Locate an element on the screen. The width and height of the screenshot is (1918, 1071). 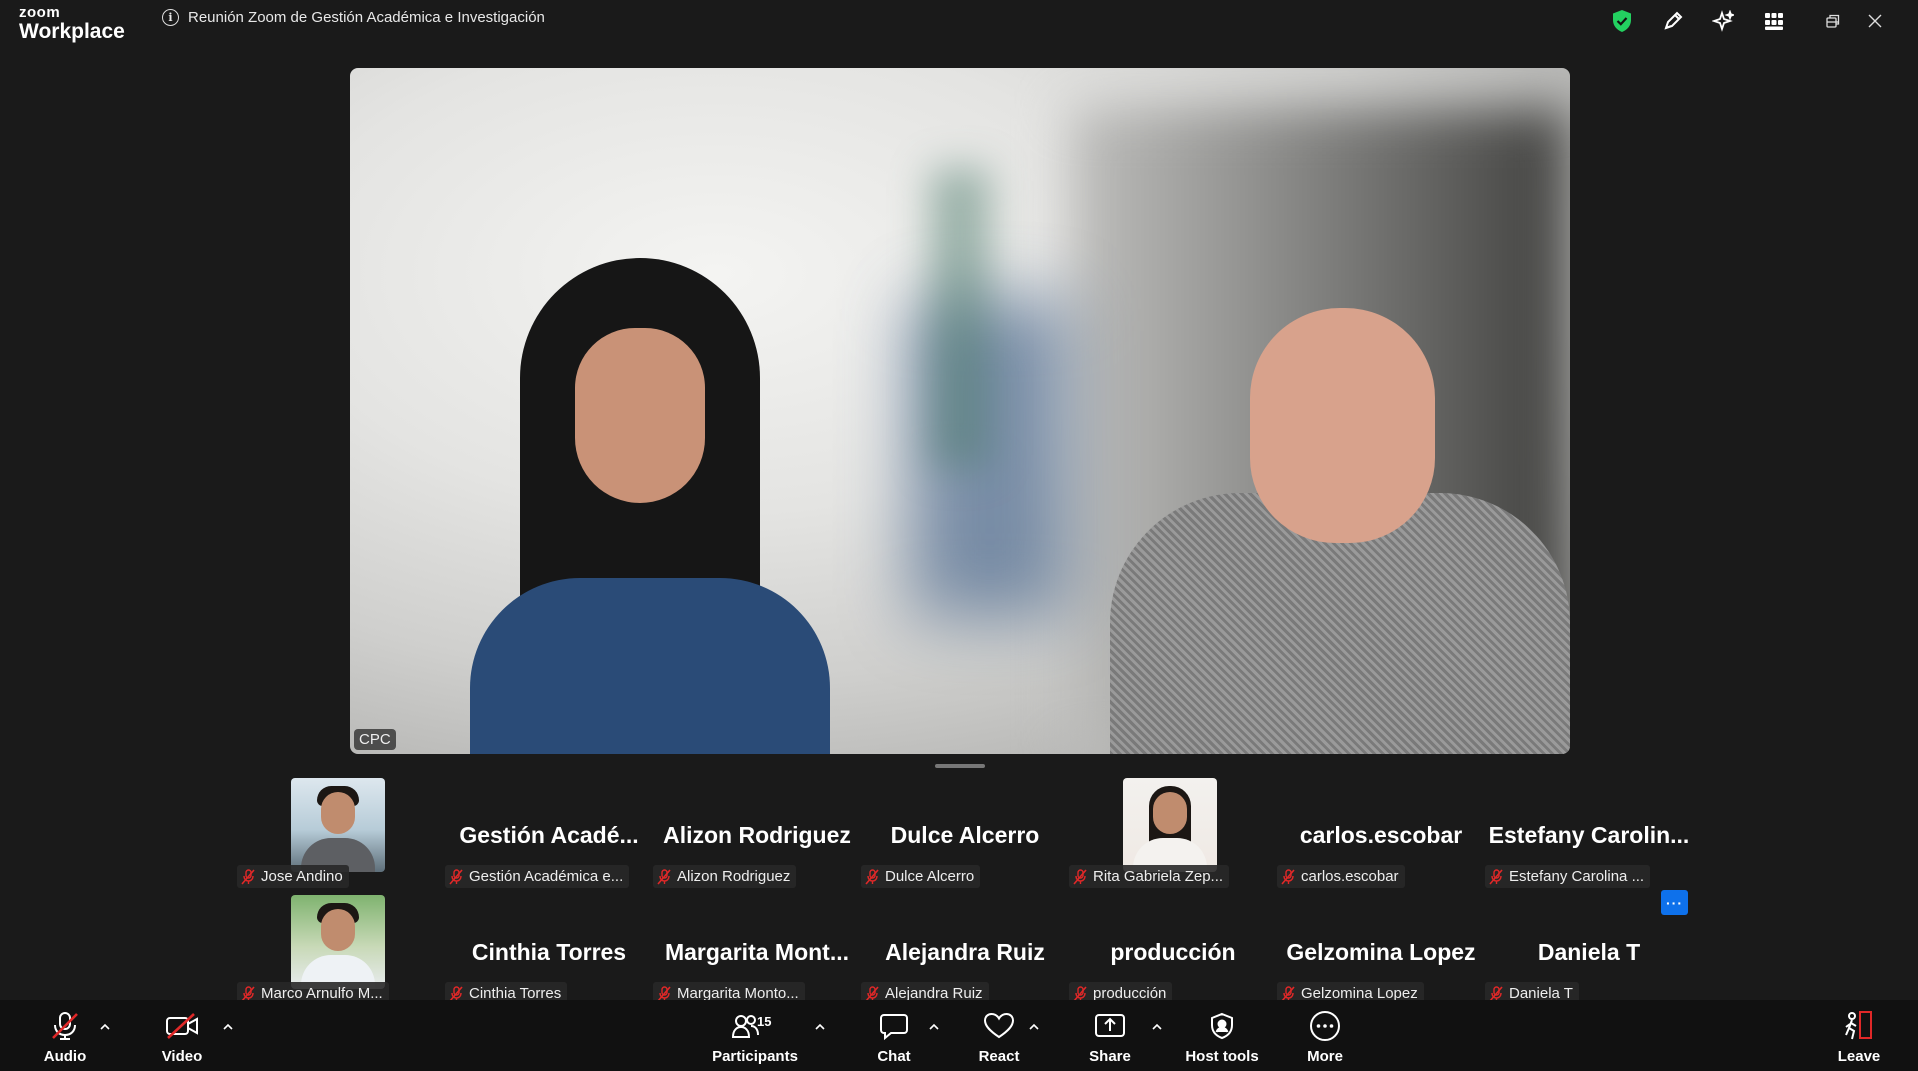
host-tools-button: Host tools is located at coordinates (1222, 1038).